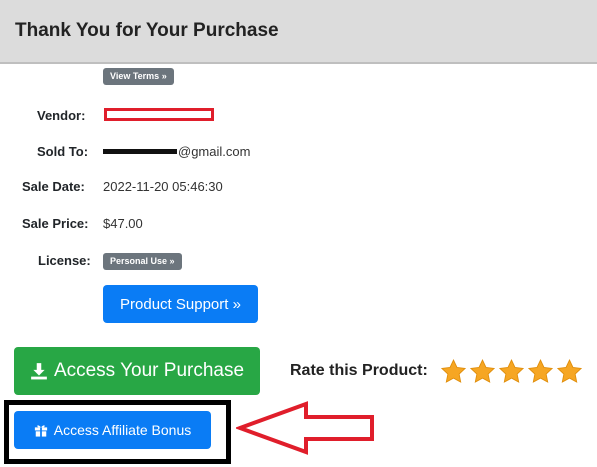 The height and width of the screenshot is (467, 597). What do you see at coordinates (39, 371) in the screenshot?
I see `download-icon` at bounding box center [39, 371].